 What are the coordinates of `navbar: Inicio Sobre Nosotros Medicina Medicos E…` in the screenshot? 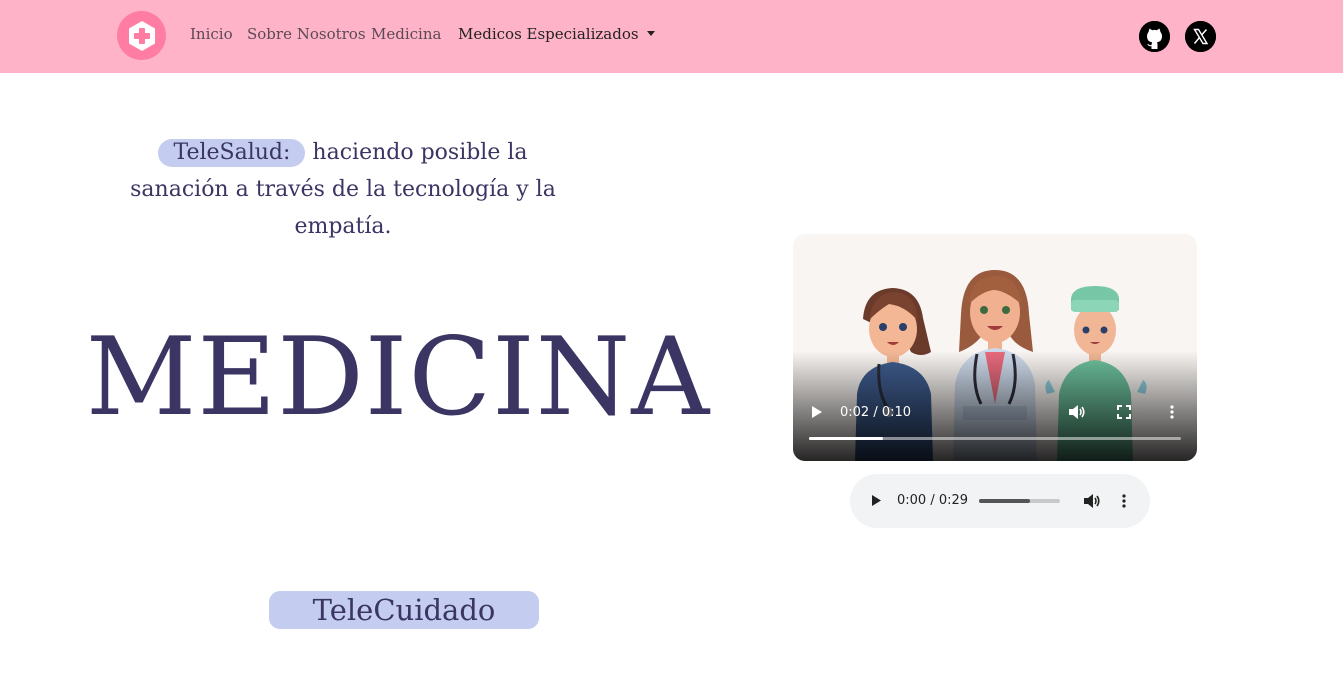 It's located at (671, 36).